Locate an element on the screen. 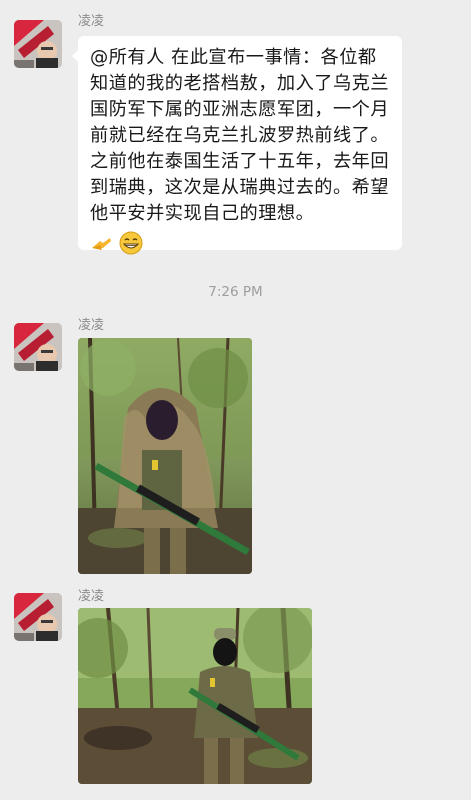 This screenshot has width=471, height=800. photo-soldier-forest is located at coordinates (195, 696).